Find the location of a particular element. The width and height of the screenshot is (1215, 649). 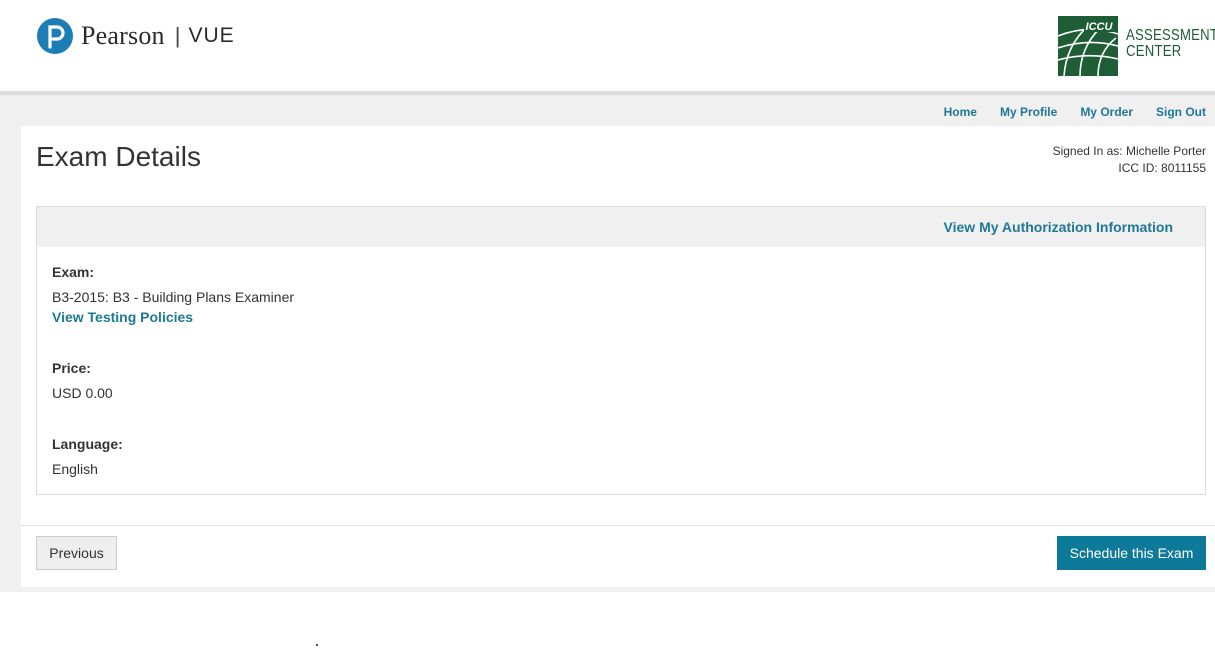

icc-assessment-center-logo: ICCU ASSESSMENT CENTER is located at coordinates (1136, 46).